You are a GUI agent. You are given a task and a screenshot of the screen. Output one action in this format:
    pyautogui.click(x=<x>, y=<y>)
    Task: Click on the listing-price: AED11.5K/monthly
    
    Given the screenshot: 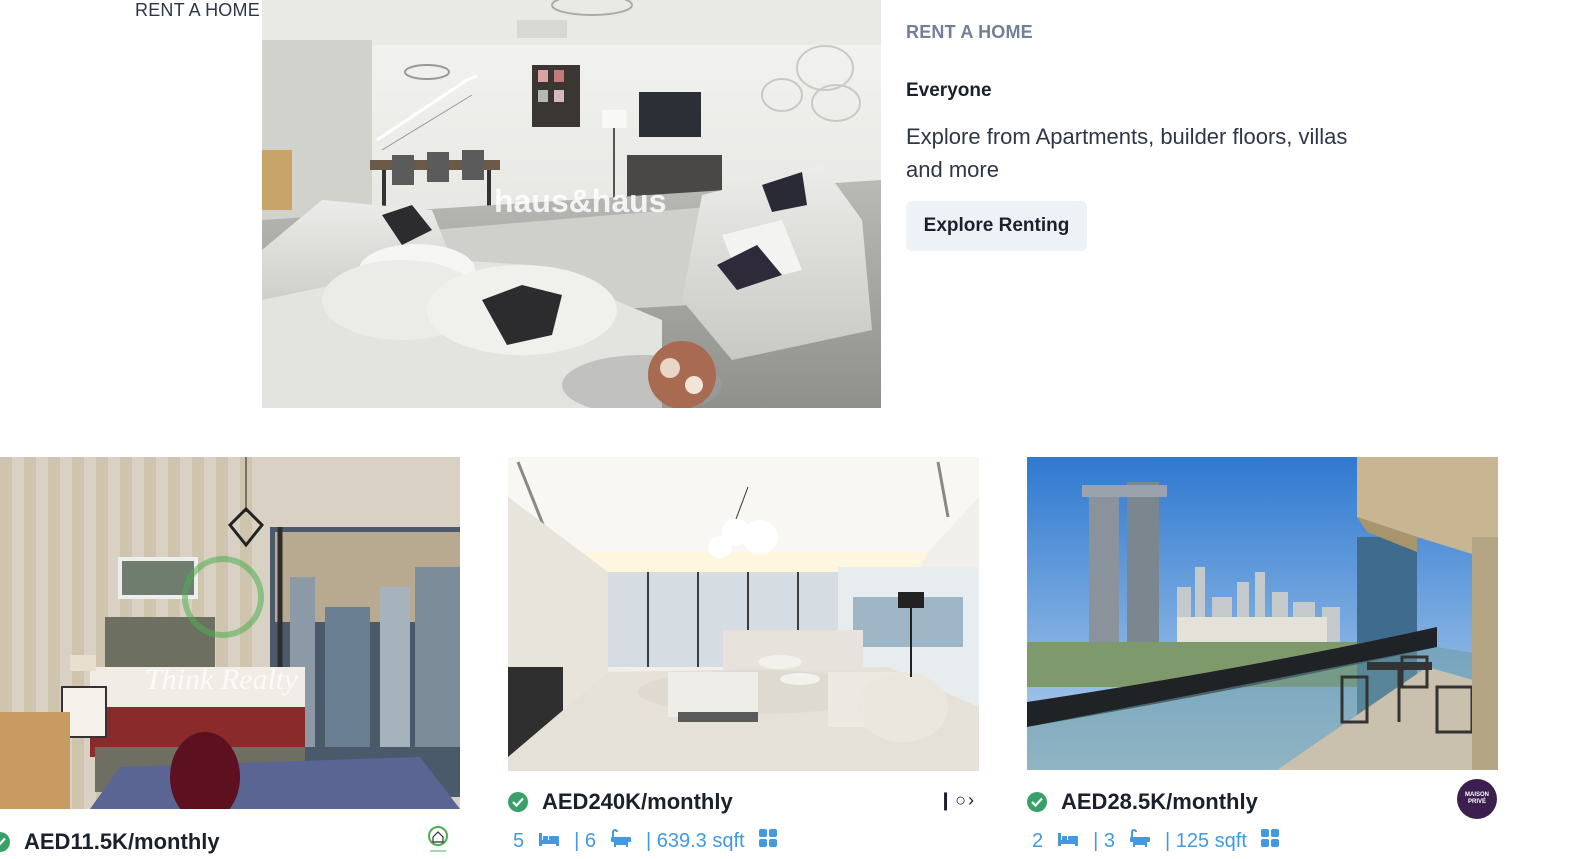 What is the action you would take?
    pyautogui.click(x=122, y=841)
    